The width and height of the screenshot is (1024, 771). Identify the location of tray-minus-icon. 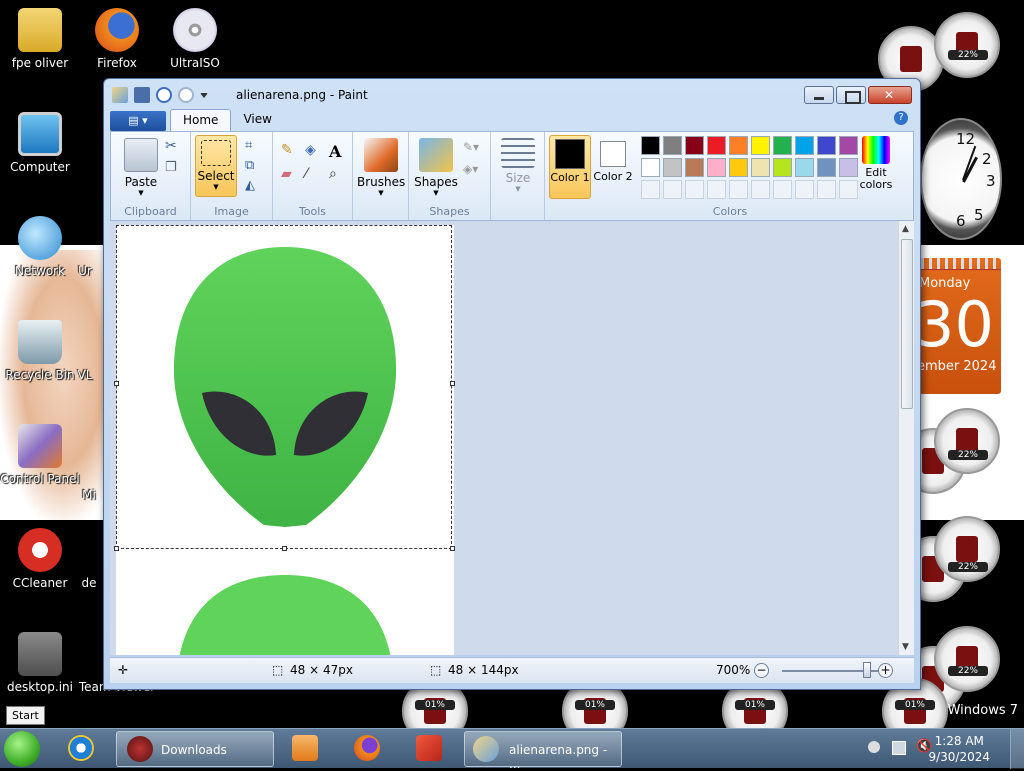
(874, 747).